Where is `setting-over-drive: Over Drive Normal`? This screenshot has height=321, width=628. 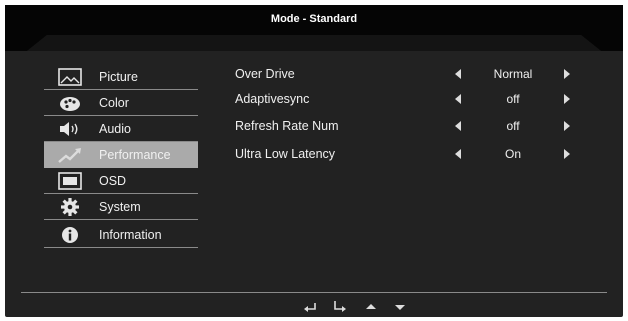
setting-over-drive: Over Drive Normal is located at coordinates (410, 75).